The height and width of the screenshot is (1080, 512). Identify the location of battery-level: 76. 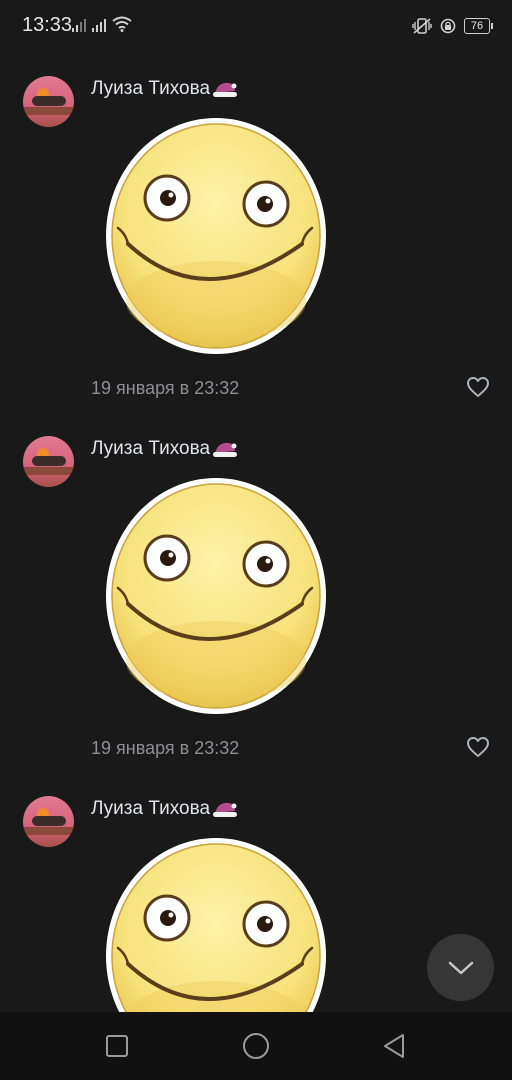
(477, 26).